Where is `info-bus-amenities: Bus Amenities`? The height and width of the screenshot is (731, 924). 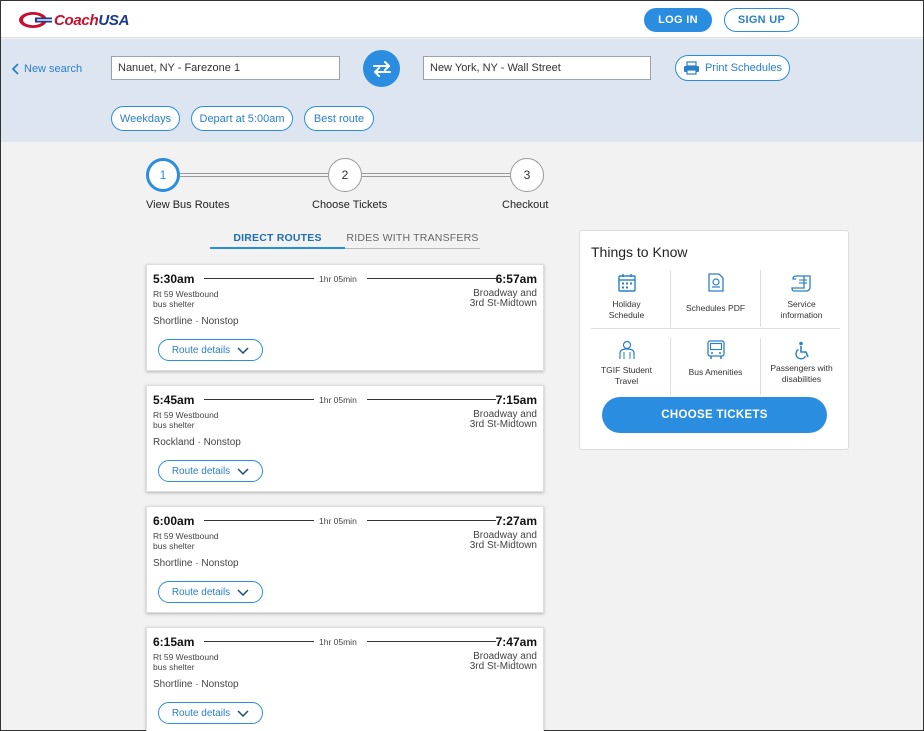
info-bus-amenities: Bus Amenities is located at coordinates (715, 369).